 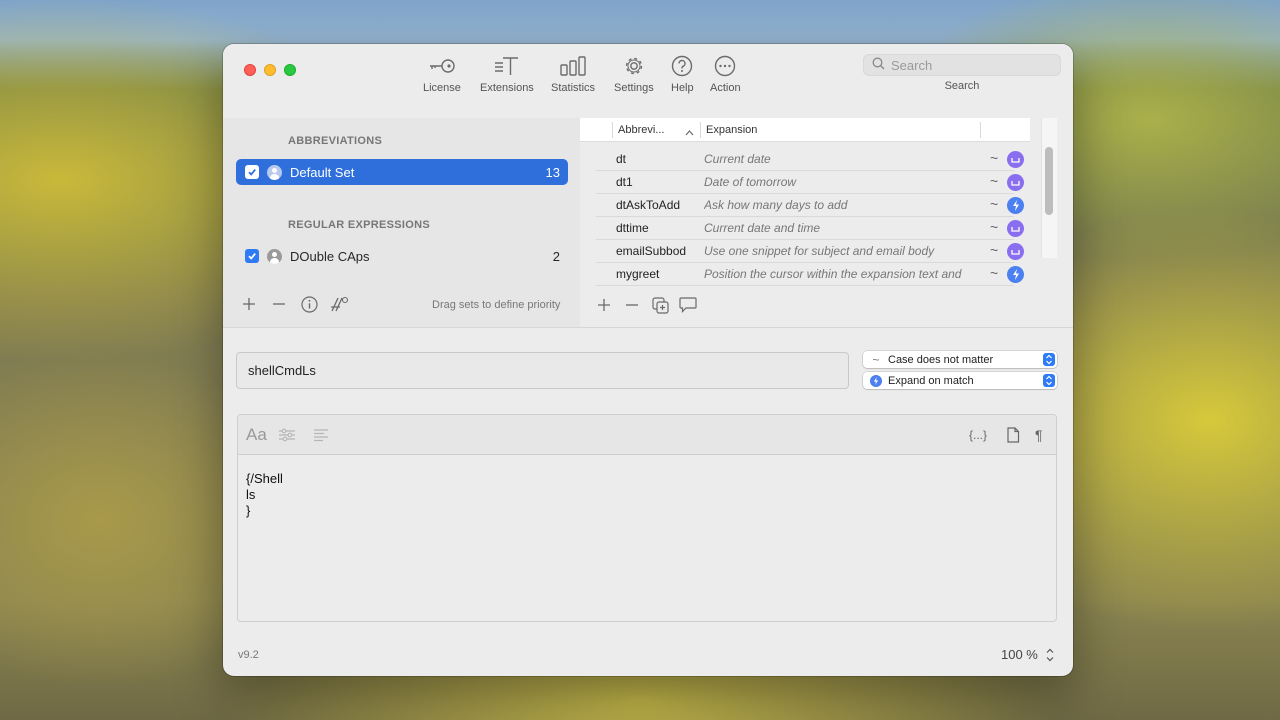 What do you see at coordinates (810, 182) in the screenshot?
I see `table-row: dt1 Date of tomorrow ~` at bounding box center [810, 182].